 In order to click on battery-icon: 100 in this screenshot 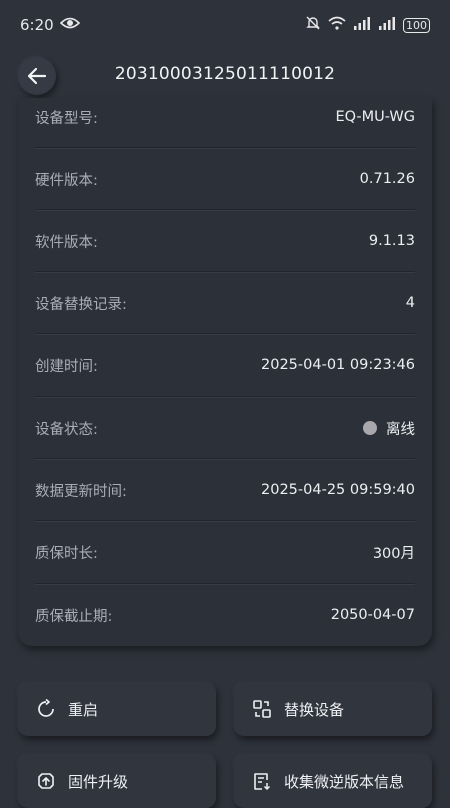, I will do `click(416, 25)`.